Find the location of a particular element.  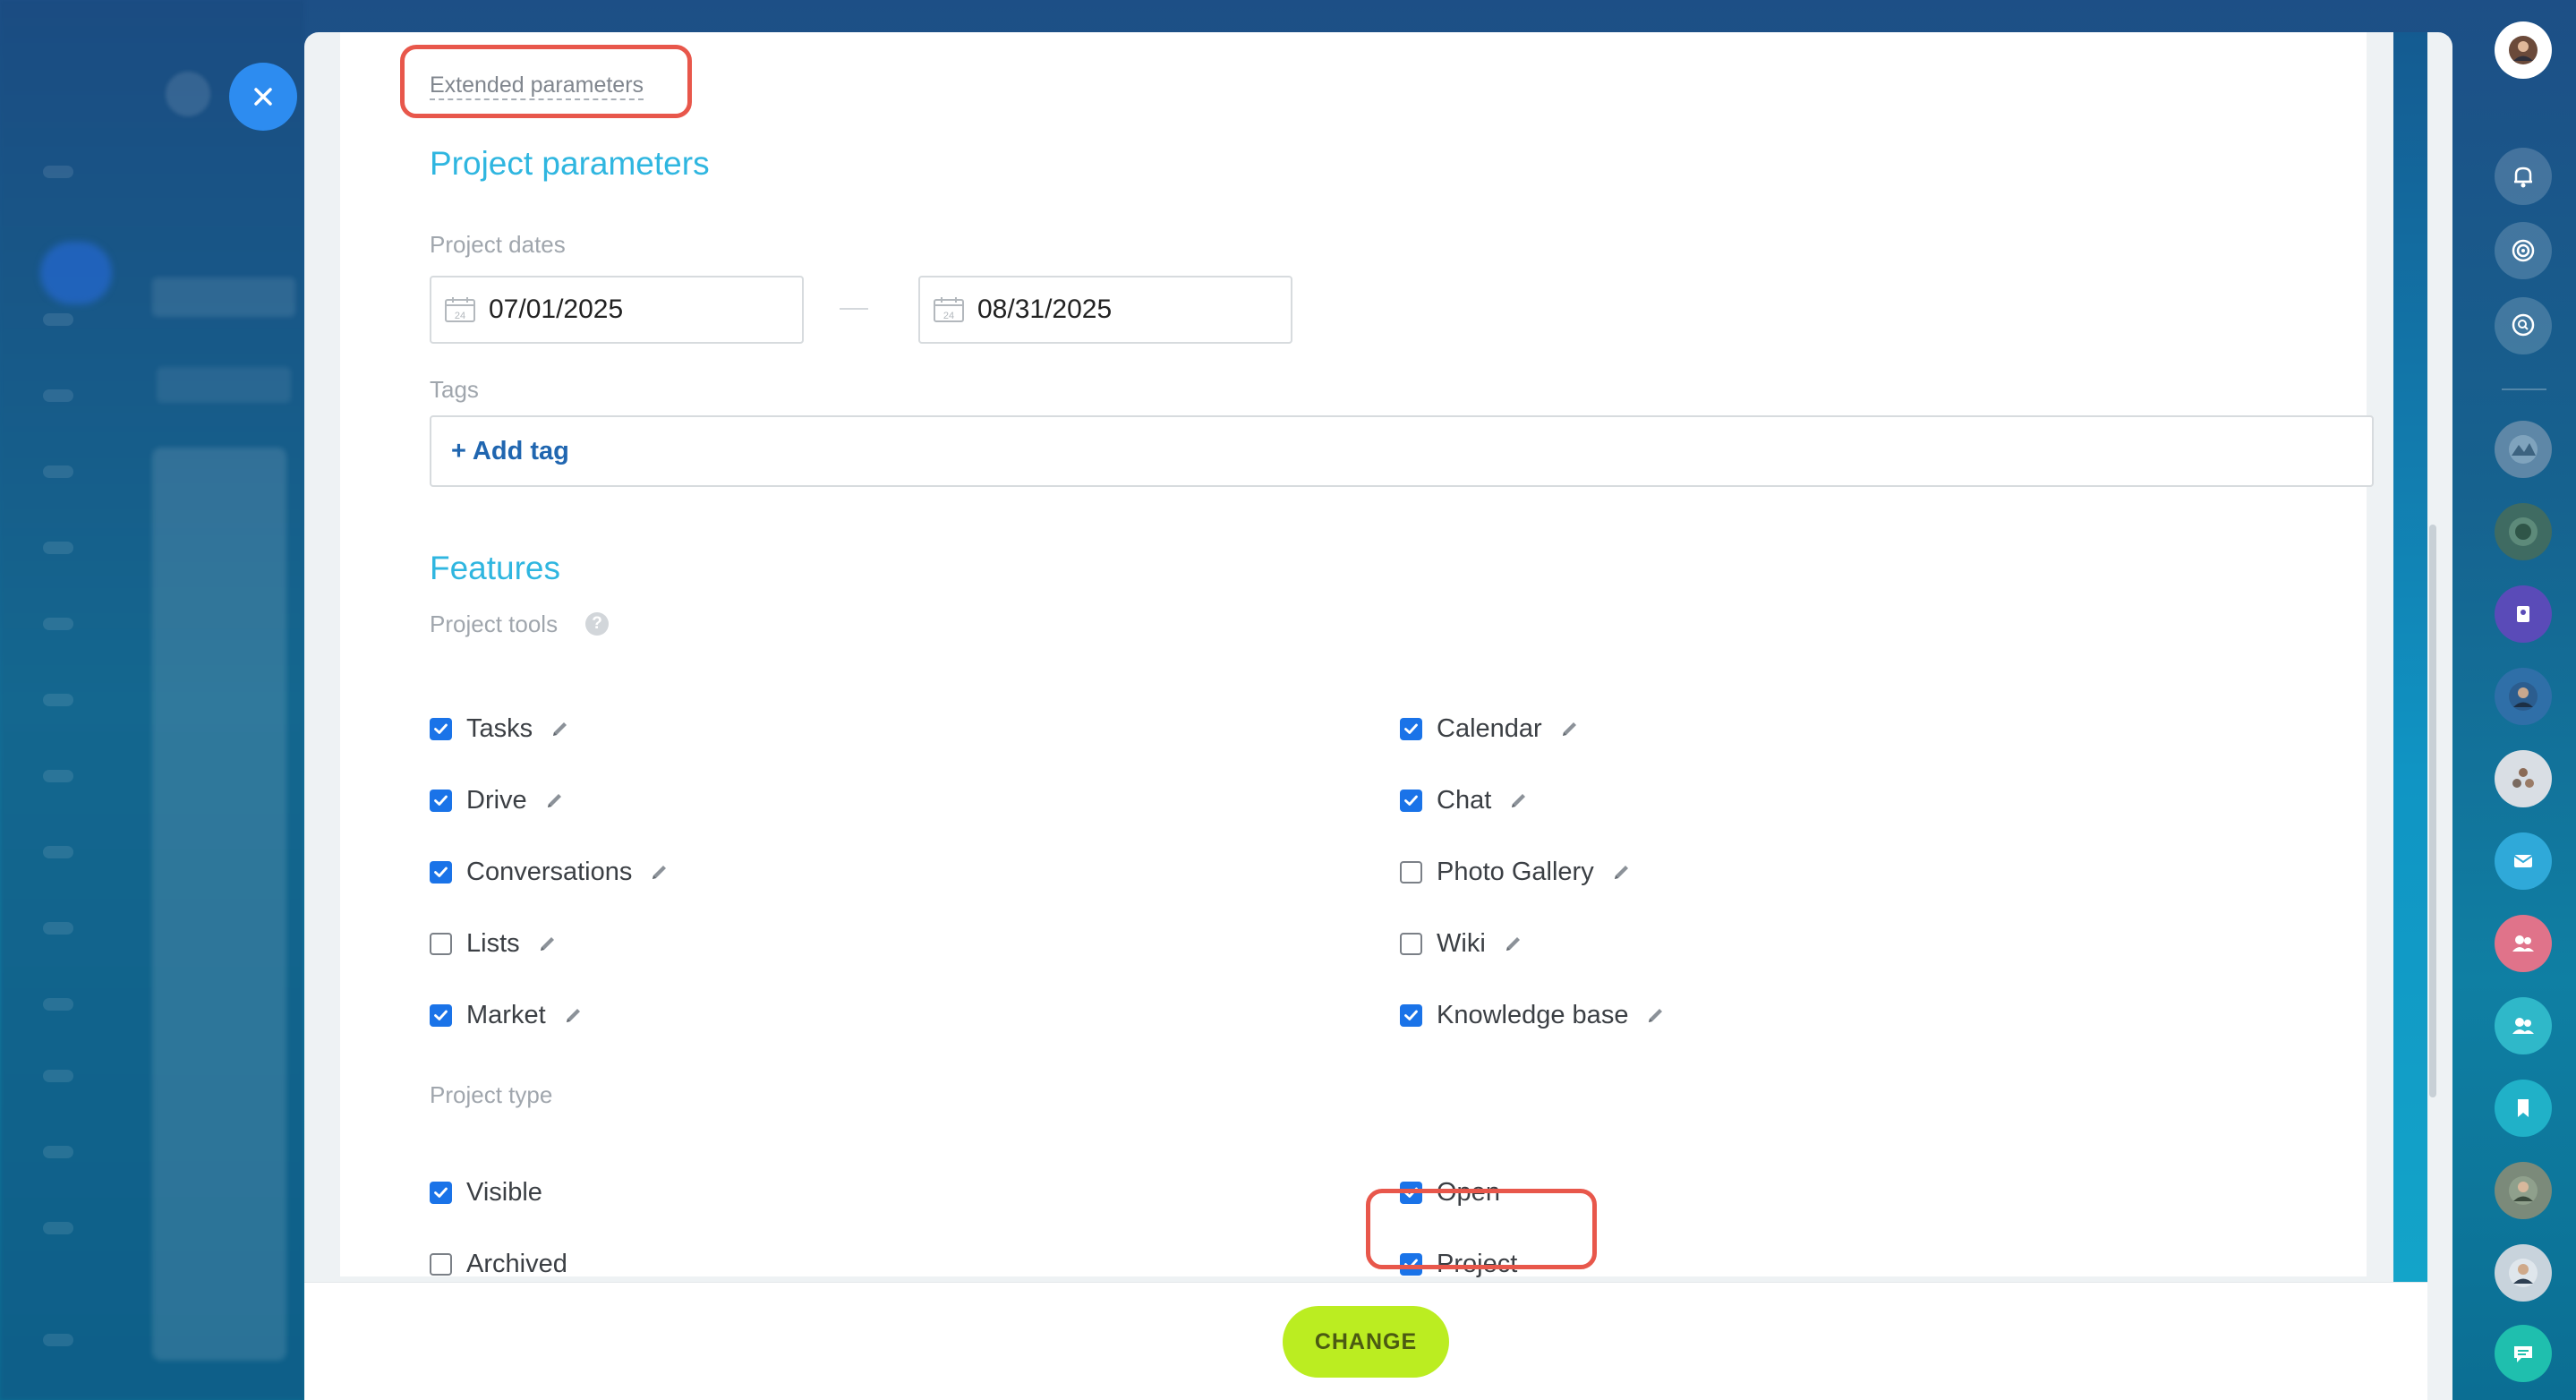

checkbox-row-market: Market is located at coordinates (507, 1015).